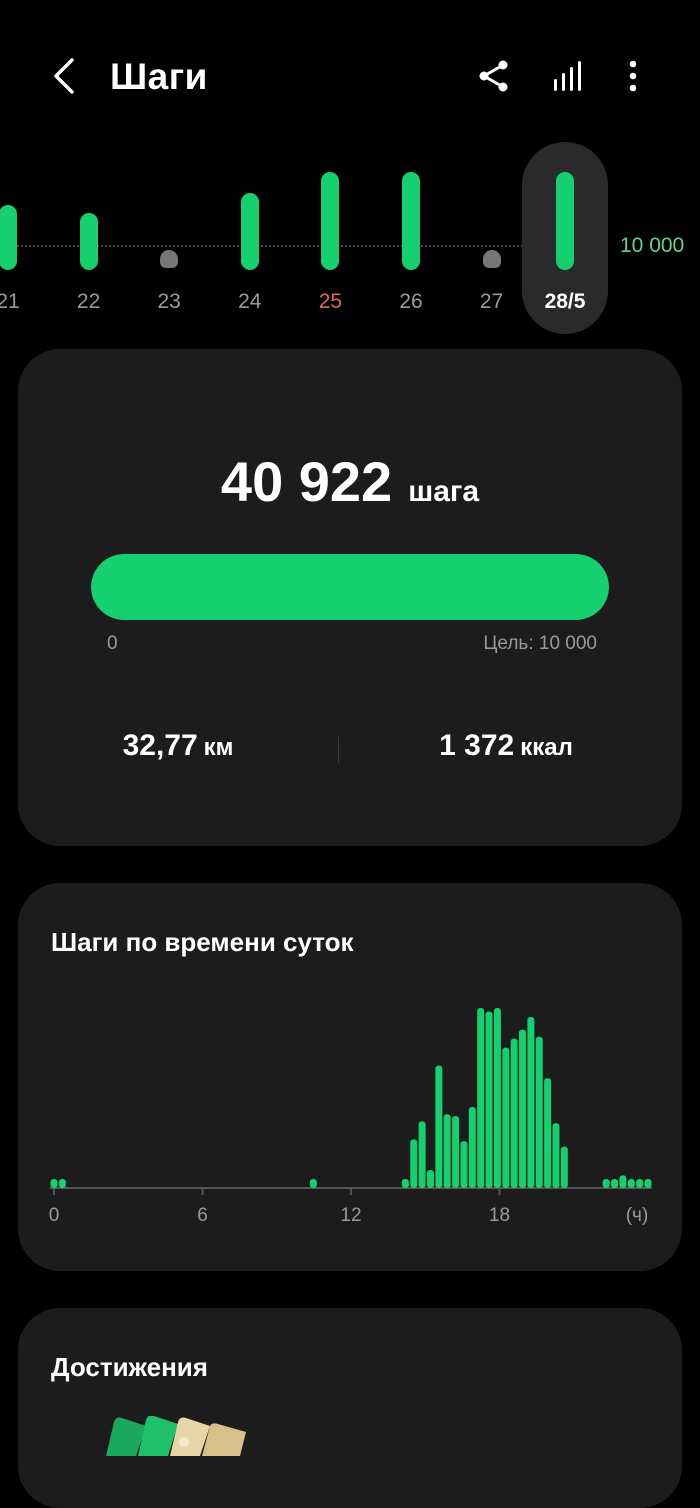 Image resolution: width=700 pixels, height=1508 pixels. What do you see at coordinates (637, 1215) in the screenshot?
I see `x-axis-unit: (ч)` at bounding box center [637, 1215].